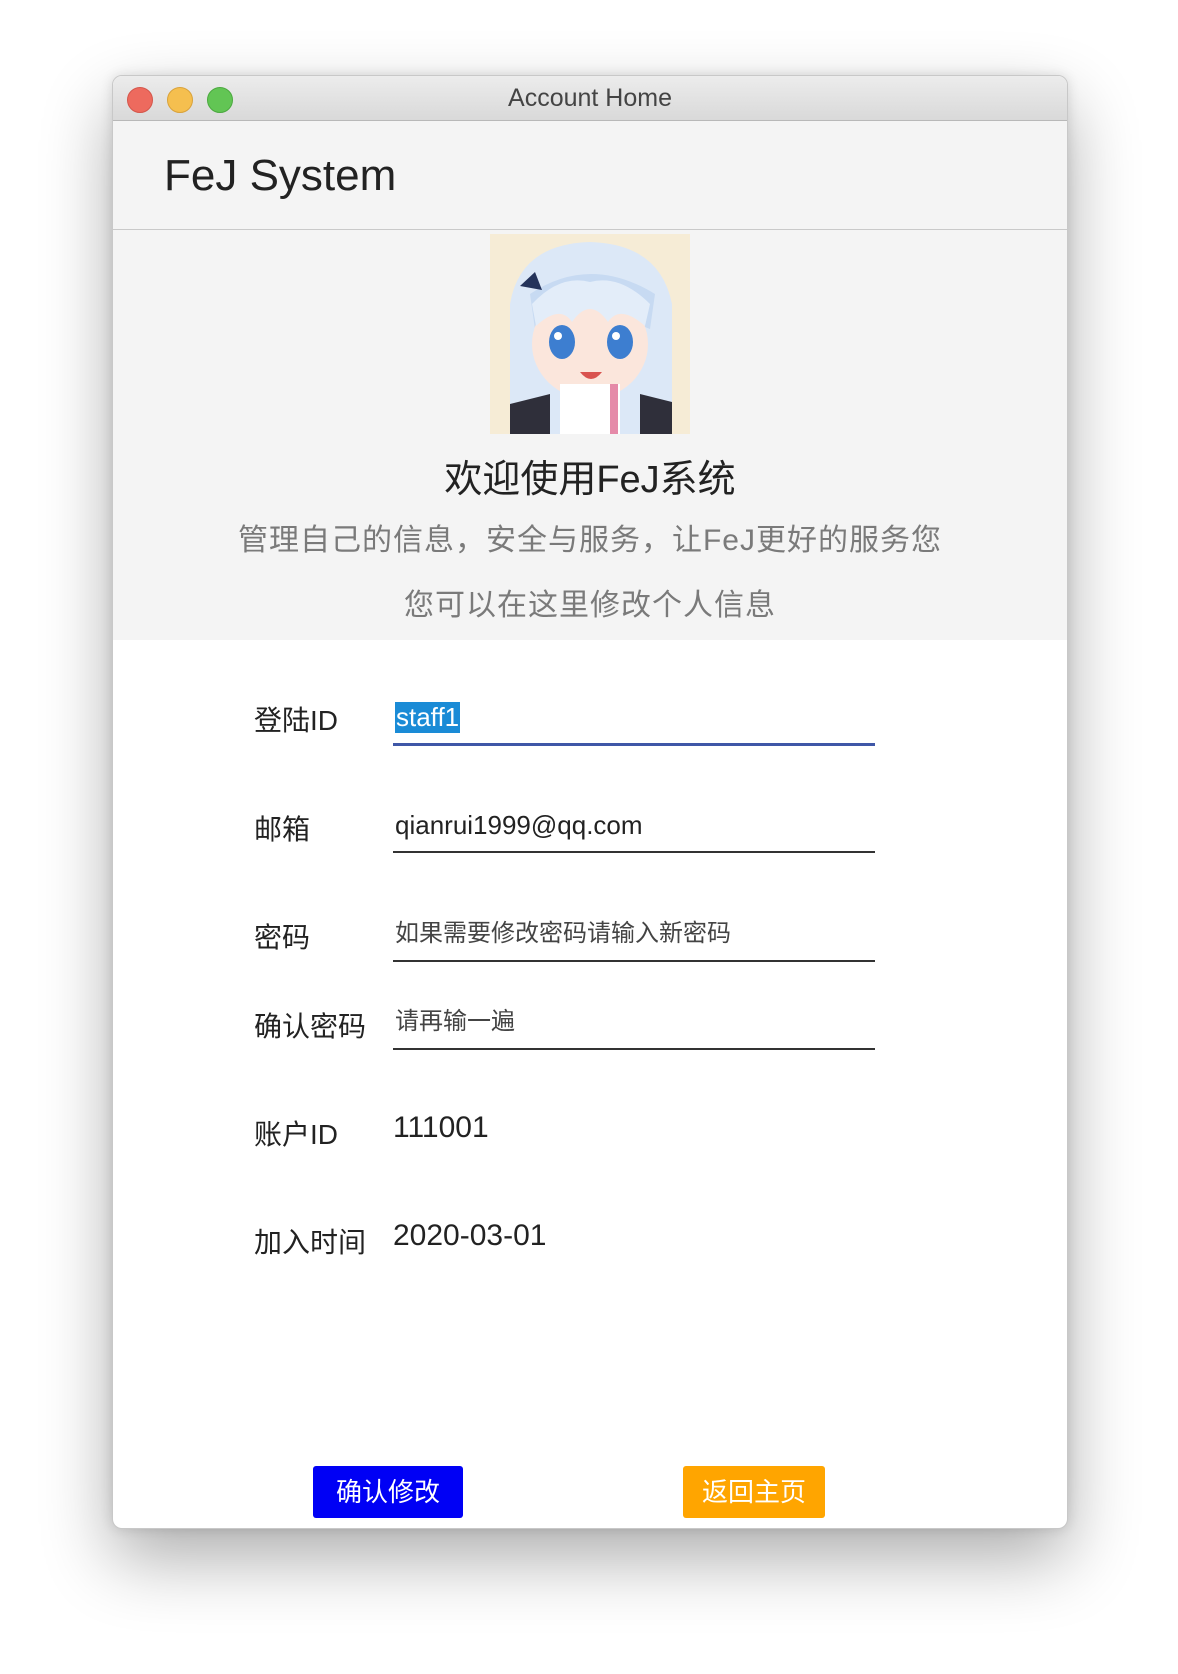 The width and height of the screenshot is (1178, 1674). What do you see at coordinates (428, 717) in the screenshot?
I see `login-id-value: staff1` at bounding box center [428, 717].